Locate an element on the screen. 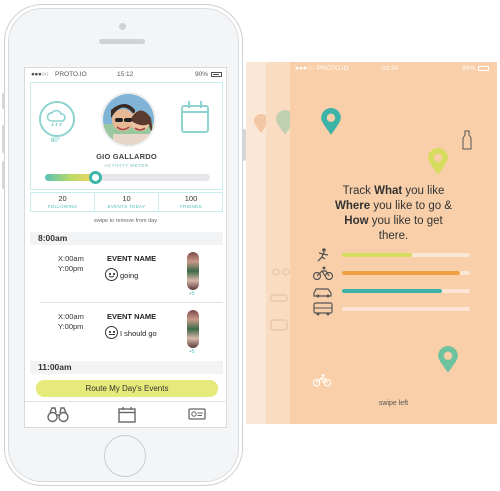 The image size is (500, 491). mute-switch is located at coordinates (3, 101).